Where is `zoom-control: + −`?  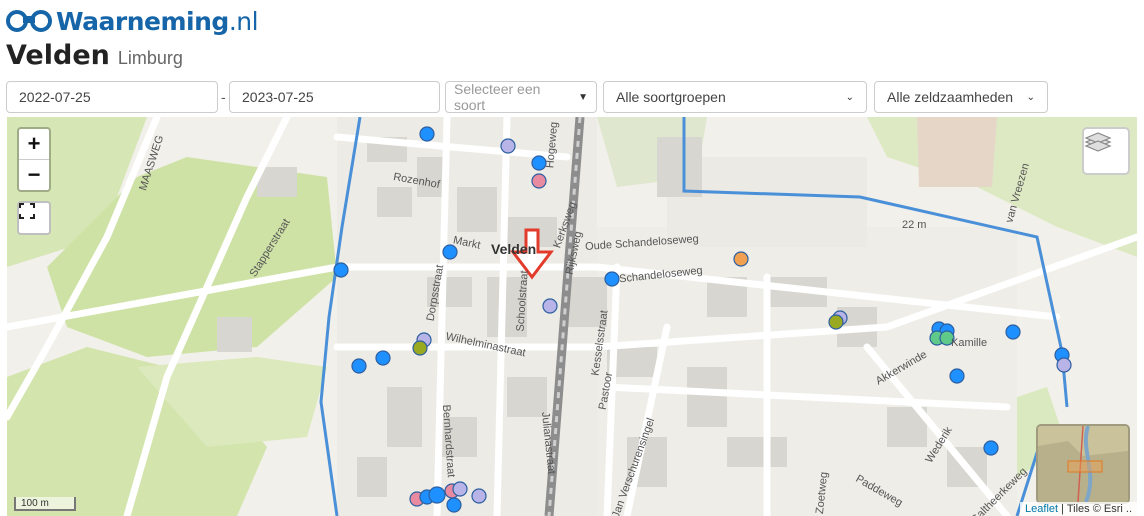 zoom-control: + − is located at coordinates (34, 159).